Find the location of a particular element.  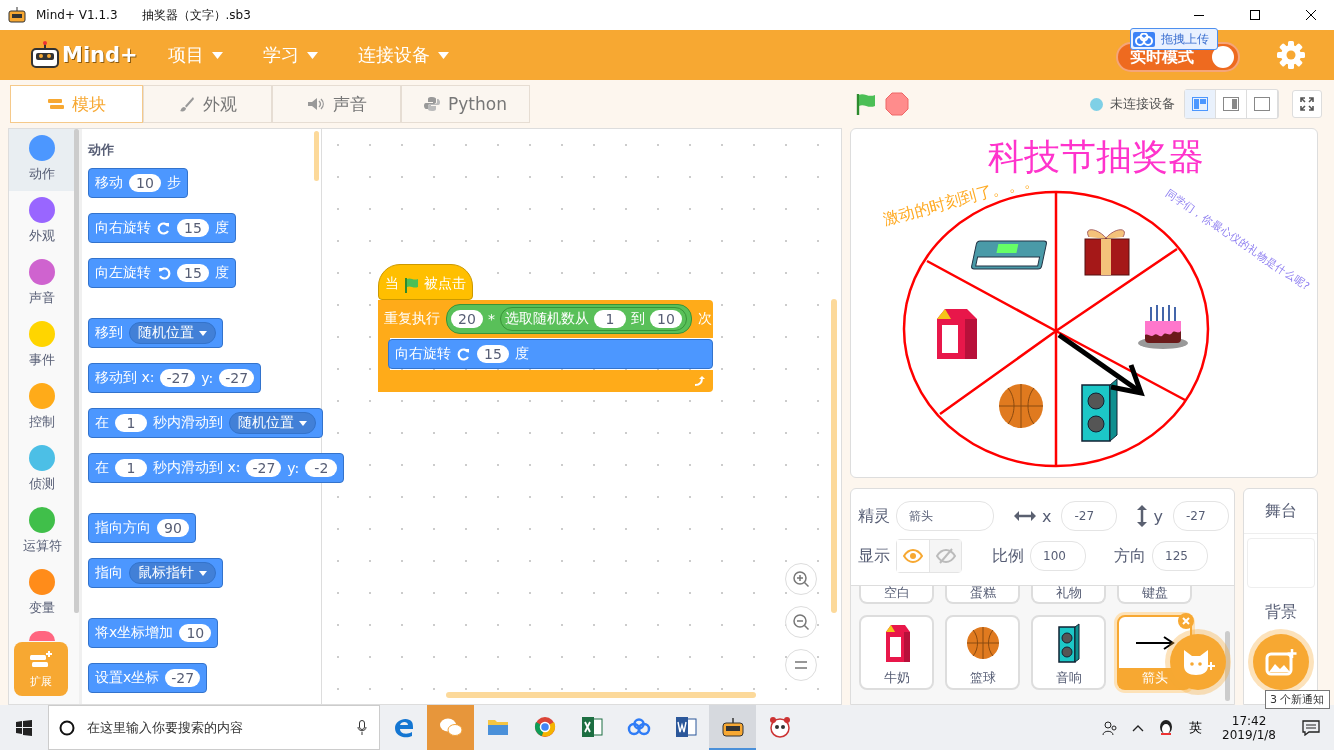

sprite-tile: 蛋糕 is located at coordinates (982, 595).